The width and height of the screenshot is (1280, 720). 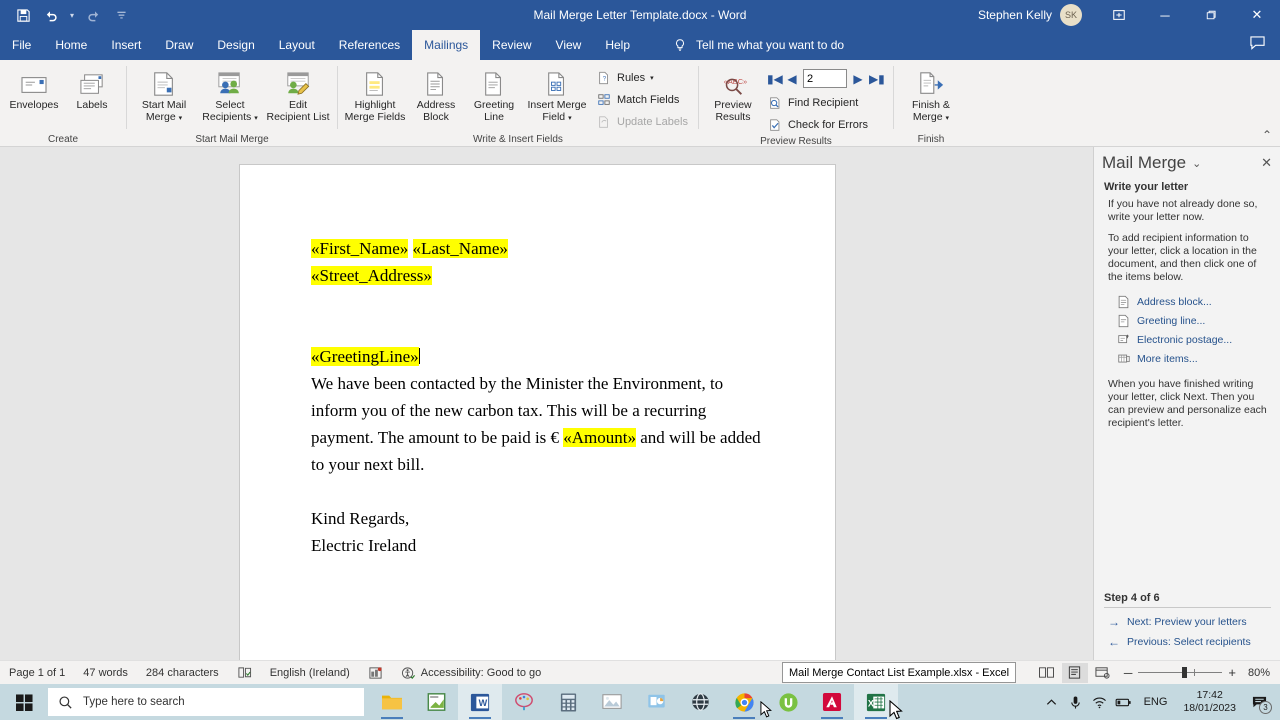 What do you see at coordinates (51, 15) in the screenshot?
I see `undo-icon` at bounding box center [51, 15].